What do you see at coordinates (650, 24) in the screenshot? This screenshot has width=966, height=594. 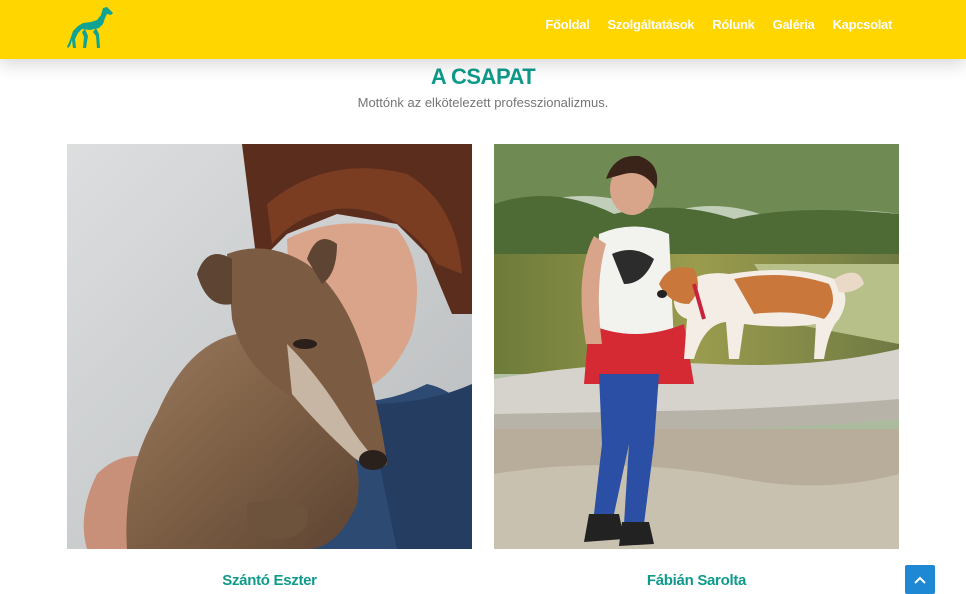 I see `nav-link-services: Szolgáltatások` at bounding box center [650, 24].